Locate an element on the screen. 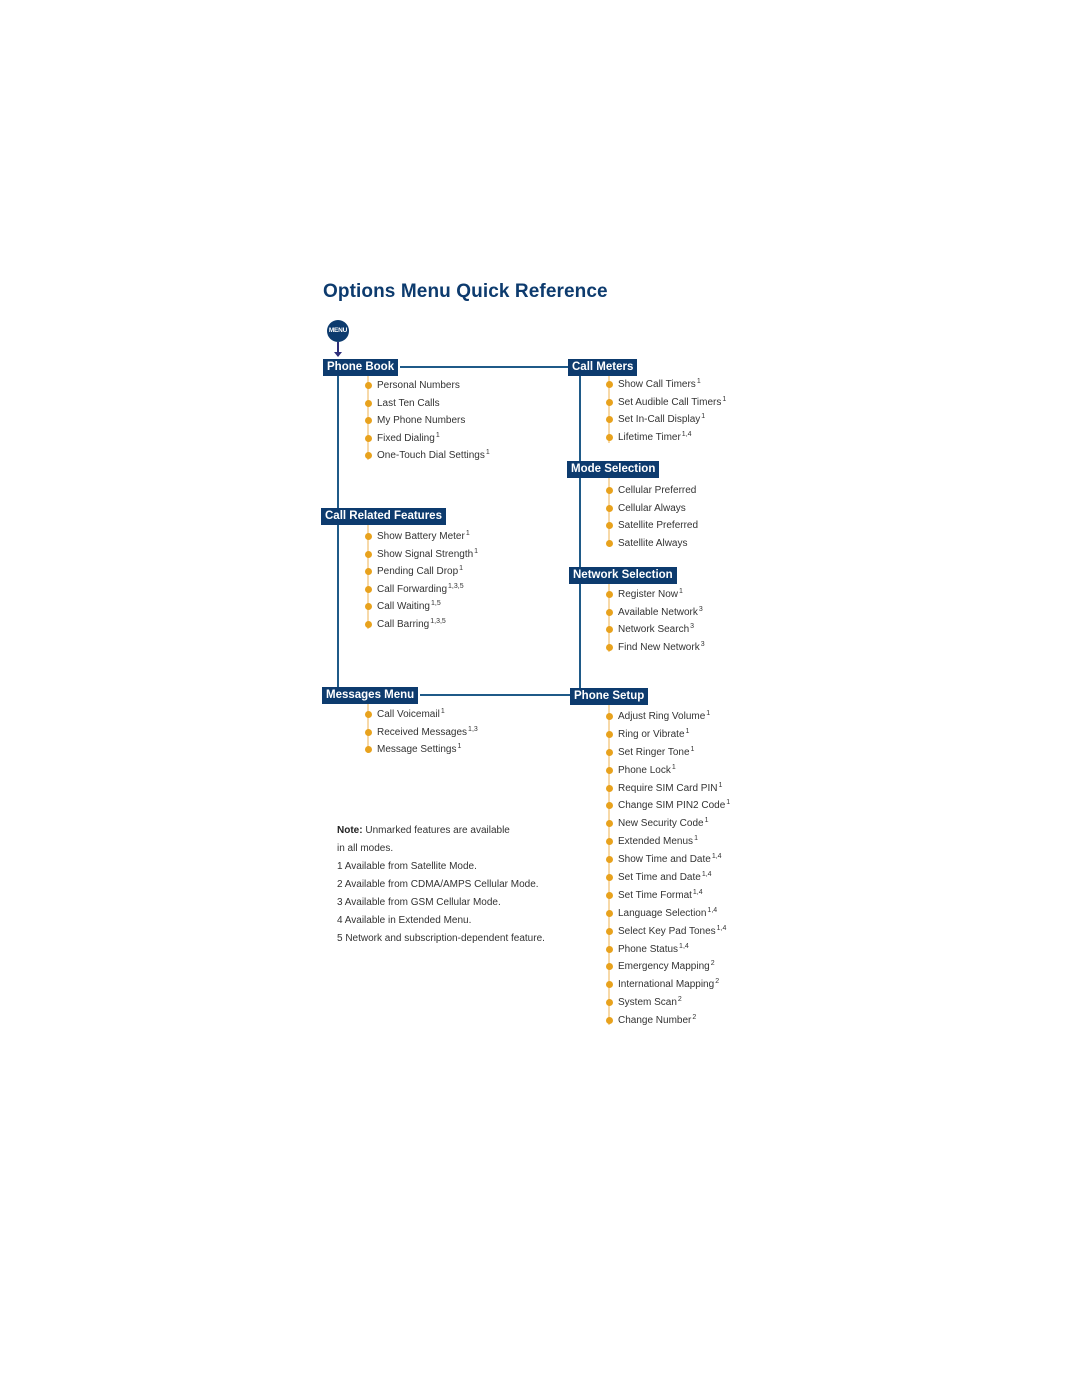 The height and width of the screenshot is (1397, 1080). menu-item: Set Audible Call Timers1 is located at coordinates (666, 403).